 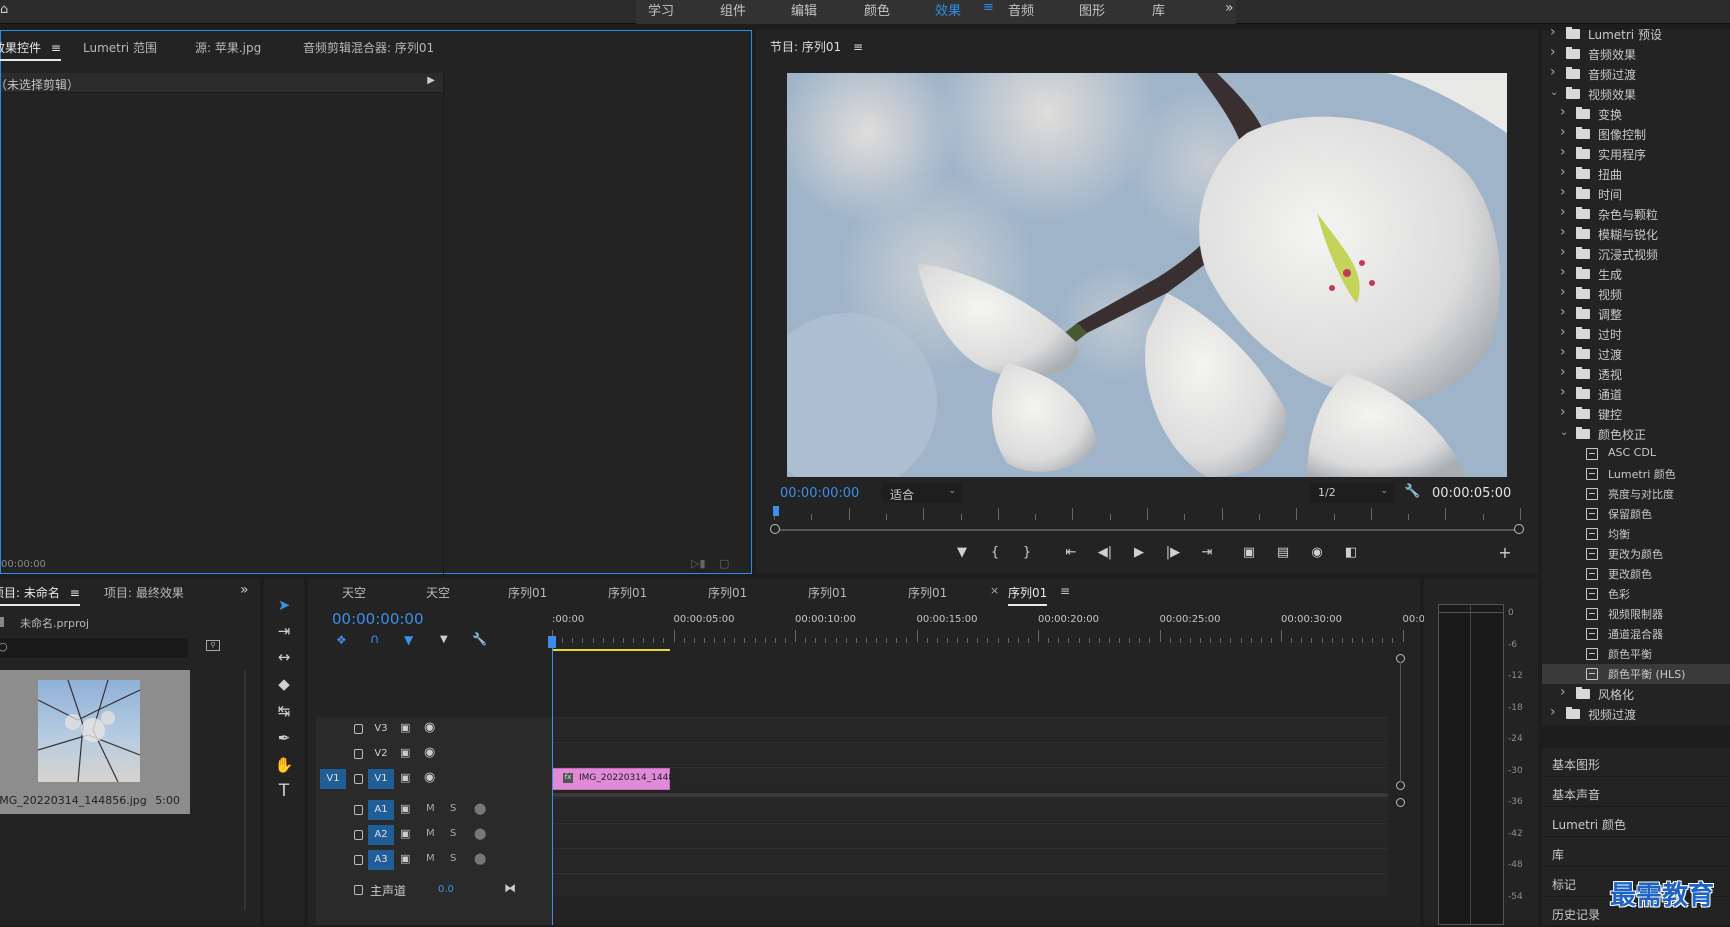 I want to click on effects-tree-item: 颜色平衡 (HLS), so click(x=1636, y=674).